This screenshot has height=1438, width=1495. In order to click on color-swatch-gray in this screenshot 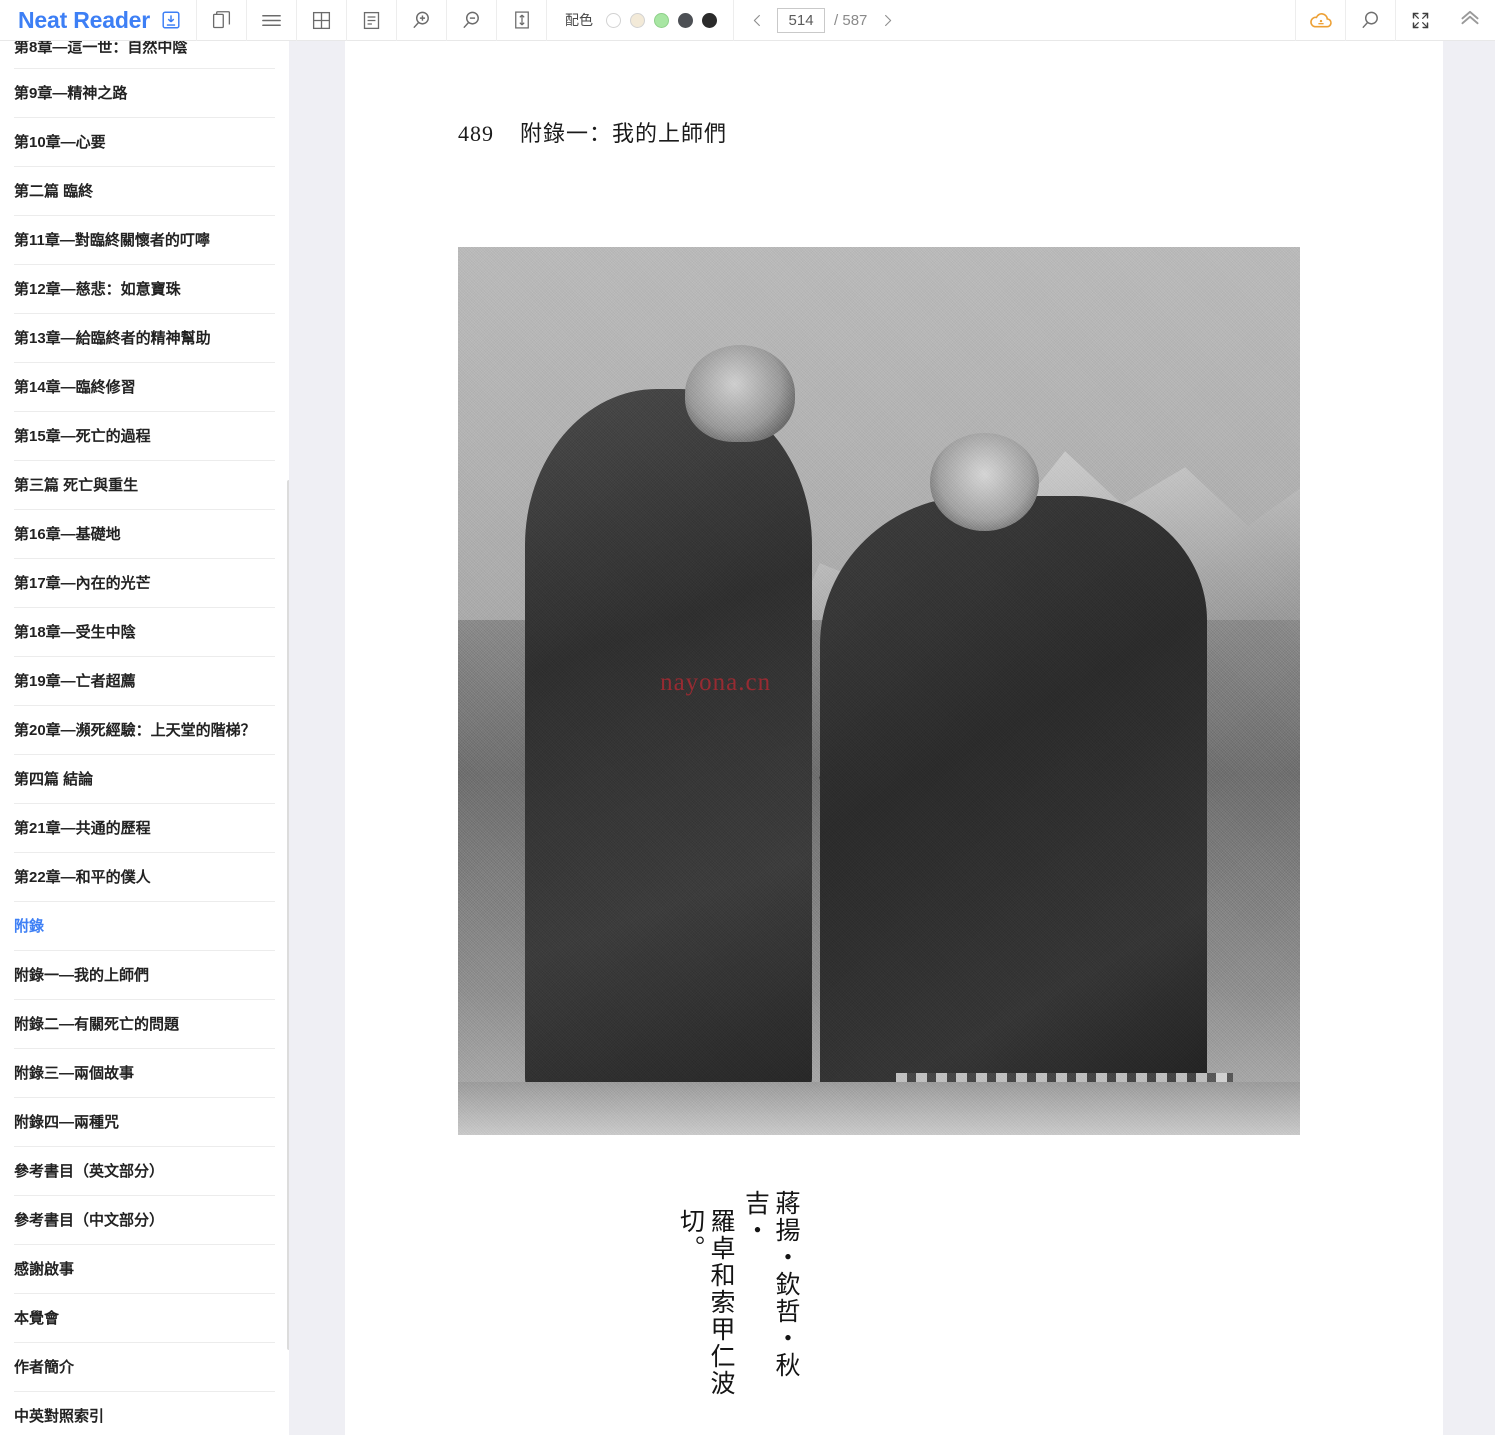, I will do `click(686, 20)`.